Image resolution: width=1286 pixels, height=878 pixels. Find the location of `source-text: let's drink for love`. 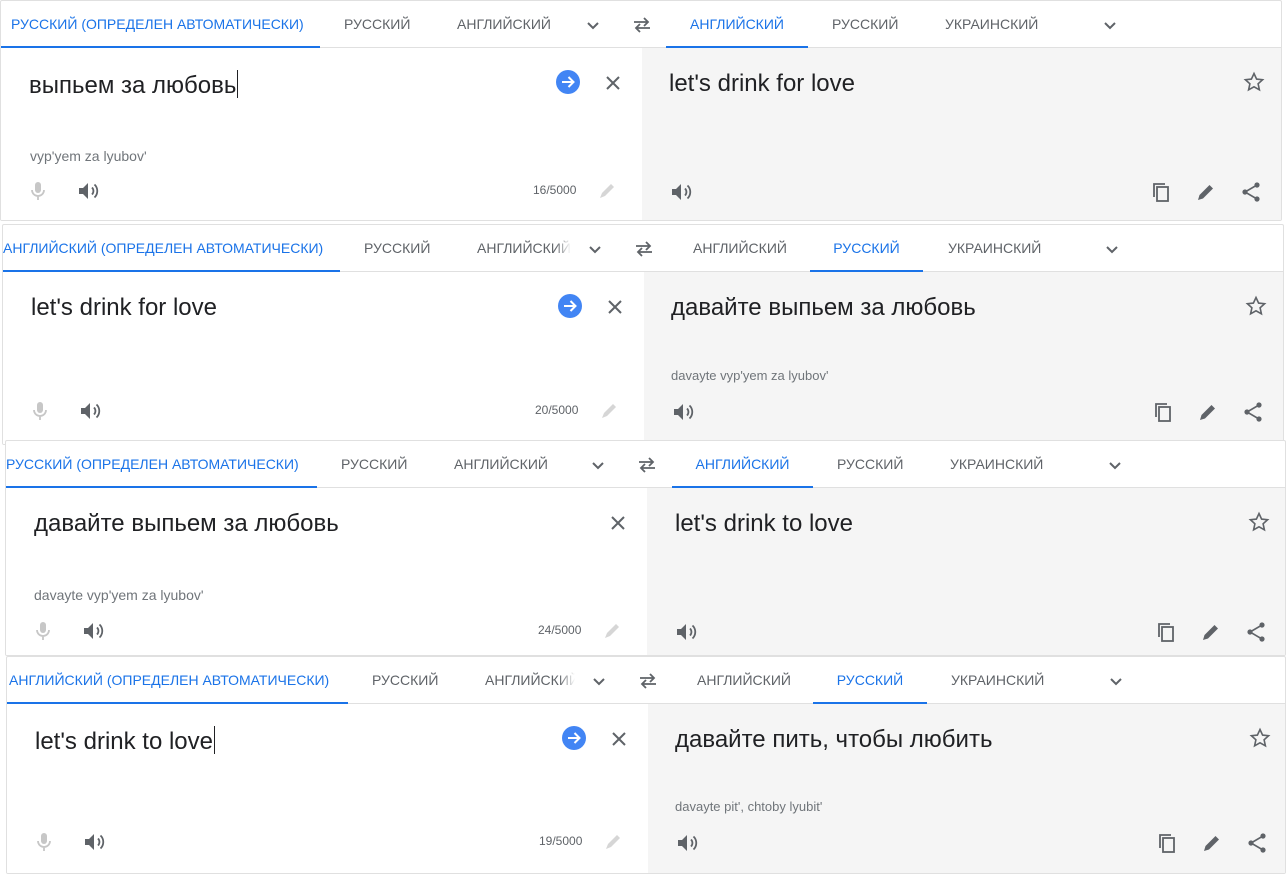

source-text: let's drink for love is located at coordinates (124, 308).